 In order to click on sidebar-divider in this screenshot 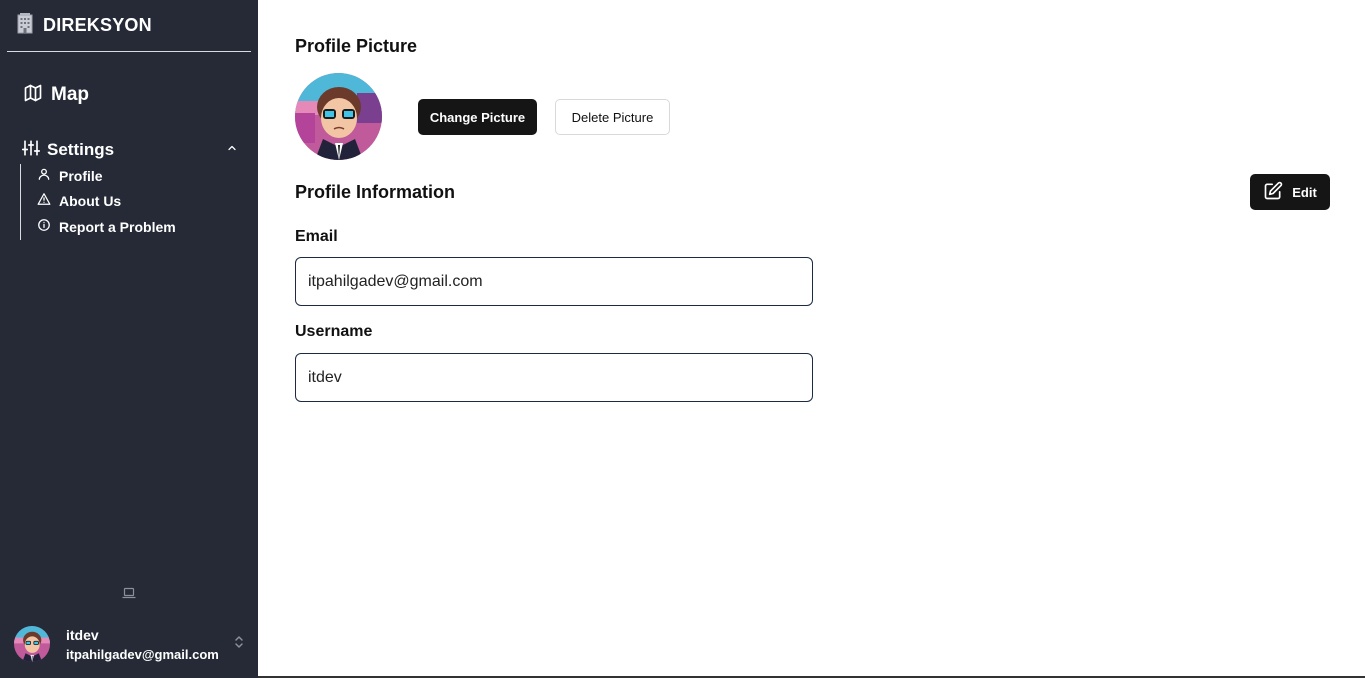, I will do `click(129, 51)`.